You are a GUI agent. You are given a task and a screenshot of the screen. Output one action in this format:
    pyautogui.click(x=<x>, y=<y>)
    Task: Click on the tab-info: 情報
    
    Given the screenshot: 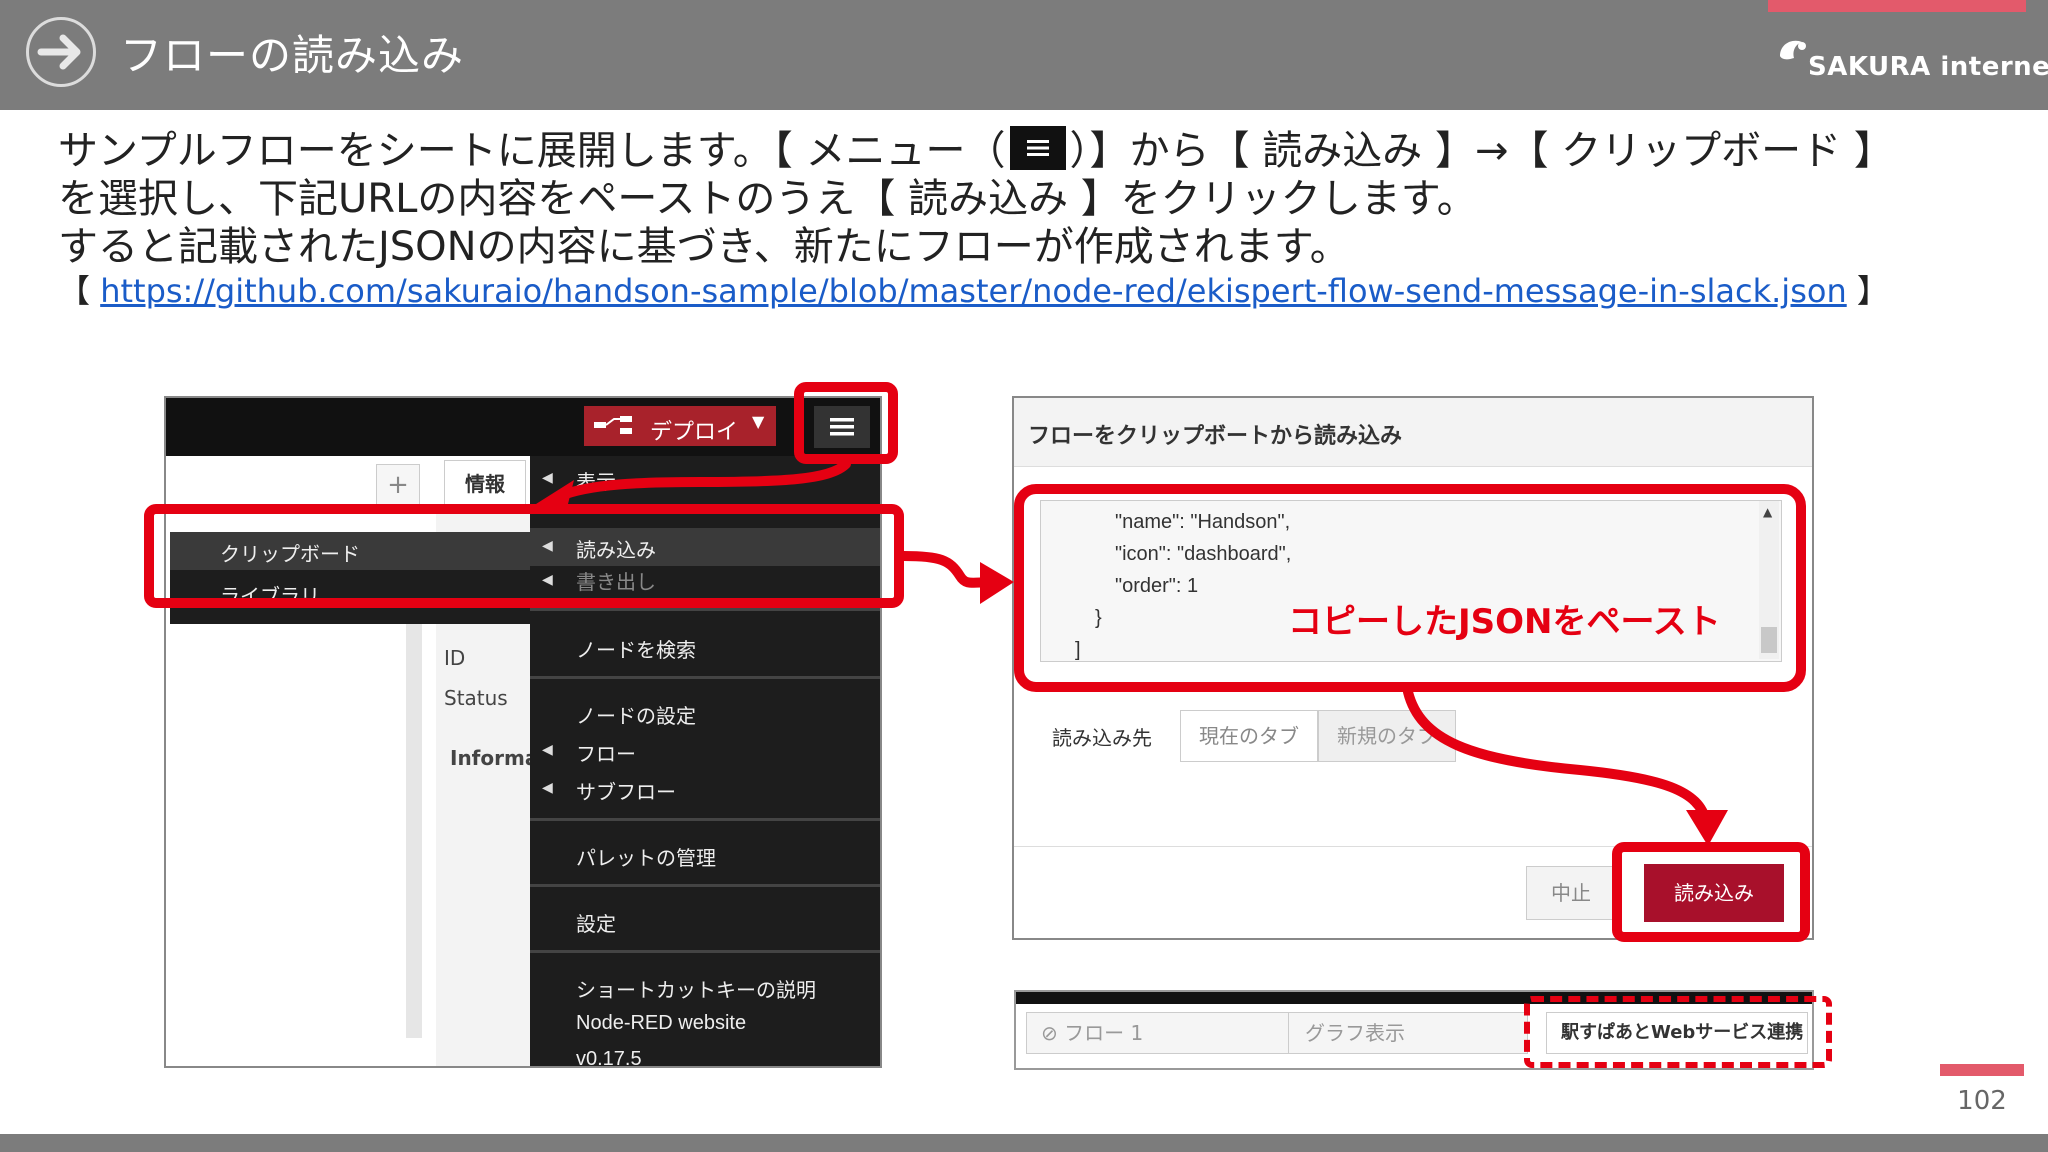 What is the action you would take?
    pyautogui.click(x=485, y=483)
    